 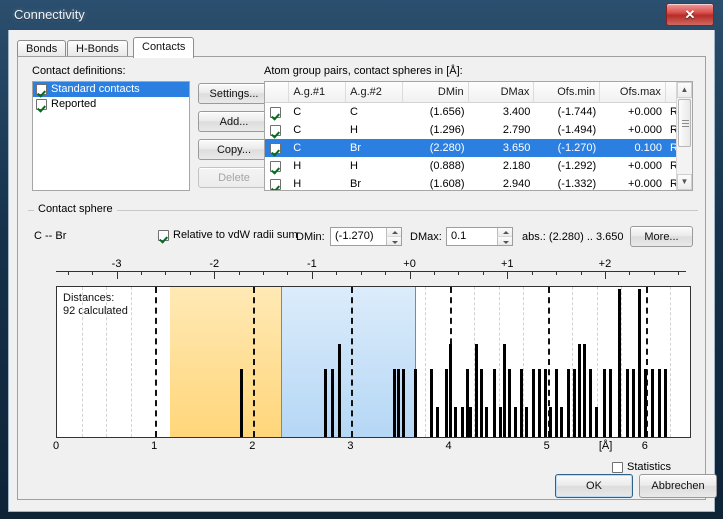 What do you see at coordinates (478, 112) in the screenshot?
I see `table-row: C C (1.656) 3.400 (-1.744) +0.000 R` at bounding box center [478, 112].